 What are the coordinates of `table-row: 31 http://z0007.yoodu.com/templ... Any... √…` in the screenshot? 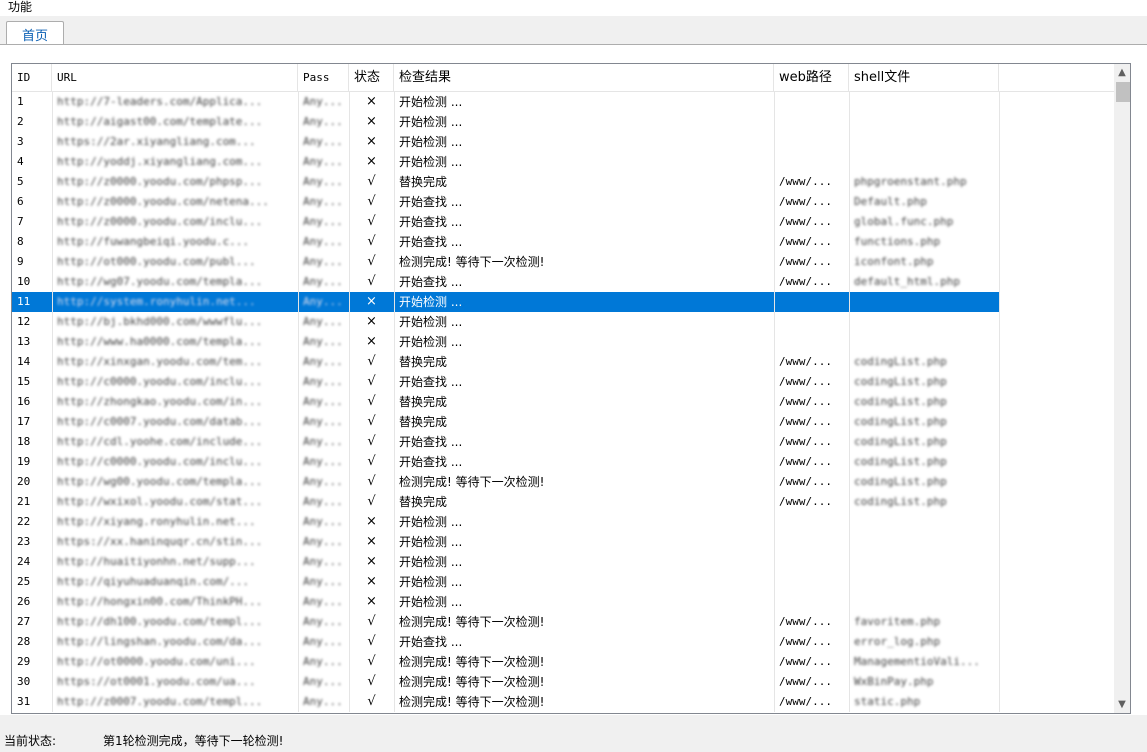 It's located at (563, 702).